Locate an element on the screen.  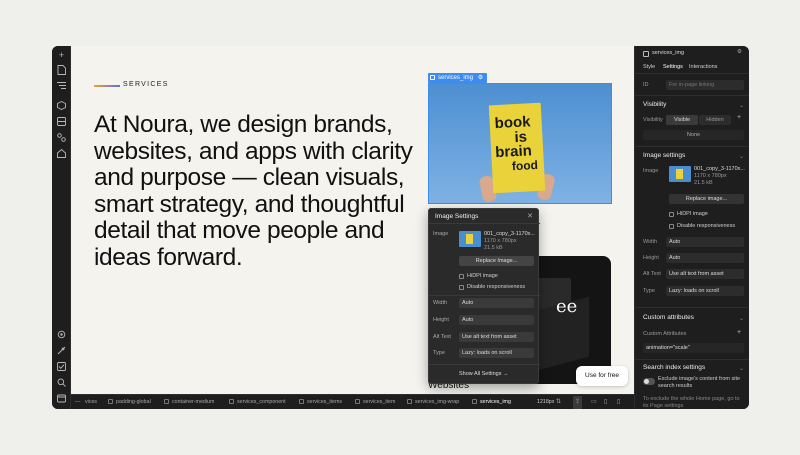
popup-alt-label: Alt Text is located at coordinates (442, 337).